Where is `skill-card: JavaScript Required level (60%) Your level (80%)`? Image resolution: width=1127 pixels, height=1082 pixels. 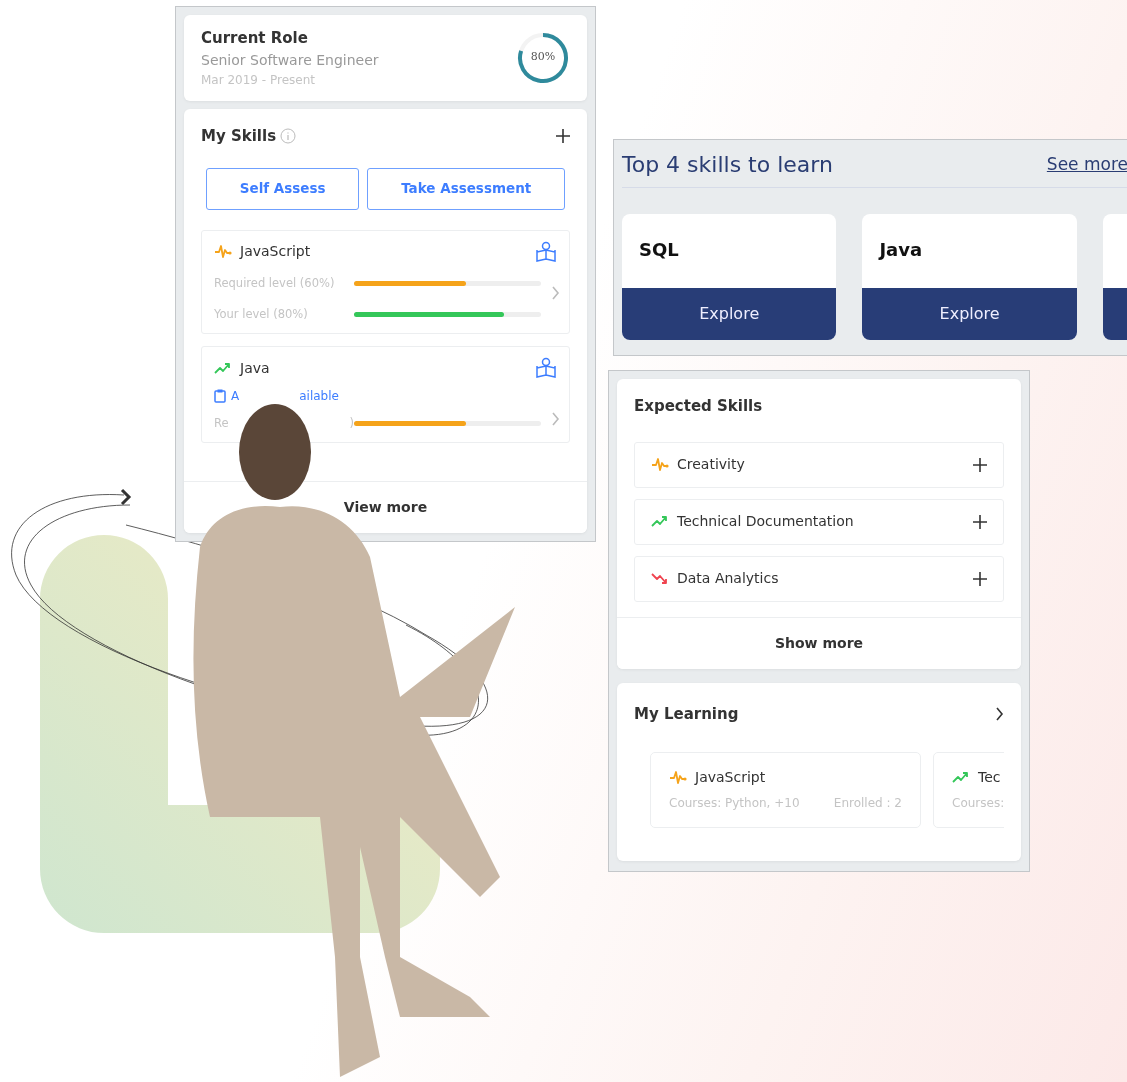
skill-card: JavaScript Required level (60%) Your level (80%) is located at coordinates (385, 281).